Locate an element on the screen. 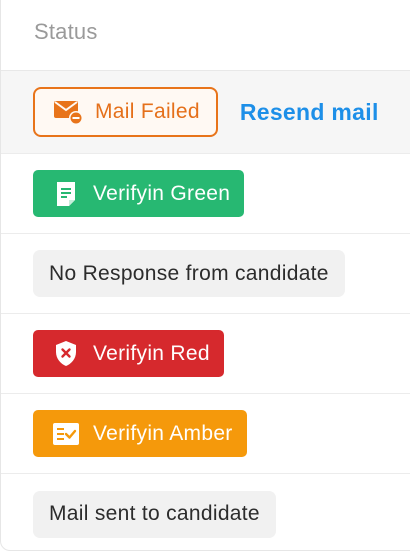 This screenshot has height=551, width=410. status-badge-label: Verifyin Amber is located at coordinates (163, 433).